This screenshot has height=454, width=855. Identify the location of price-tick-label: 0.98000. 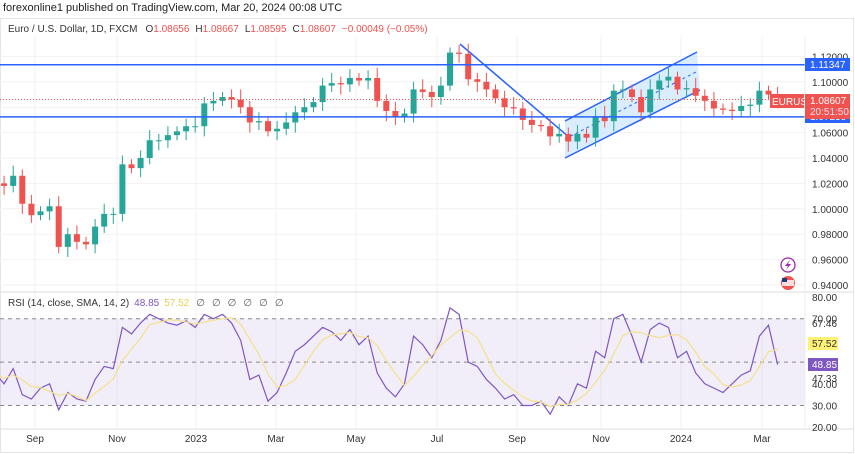
(830, 235).